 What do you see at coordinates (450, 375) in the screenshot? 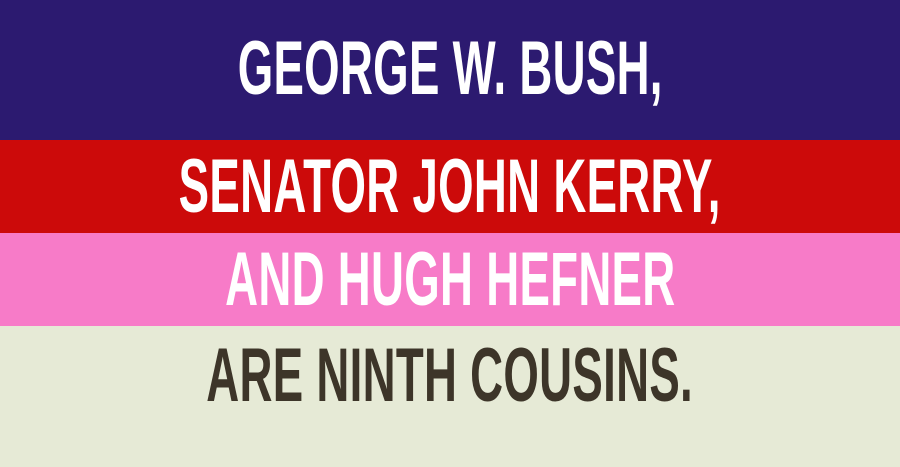
I see `headline-line-4: ARE NINTH COUSINS.` at bounding box center [450, 375].